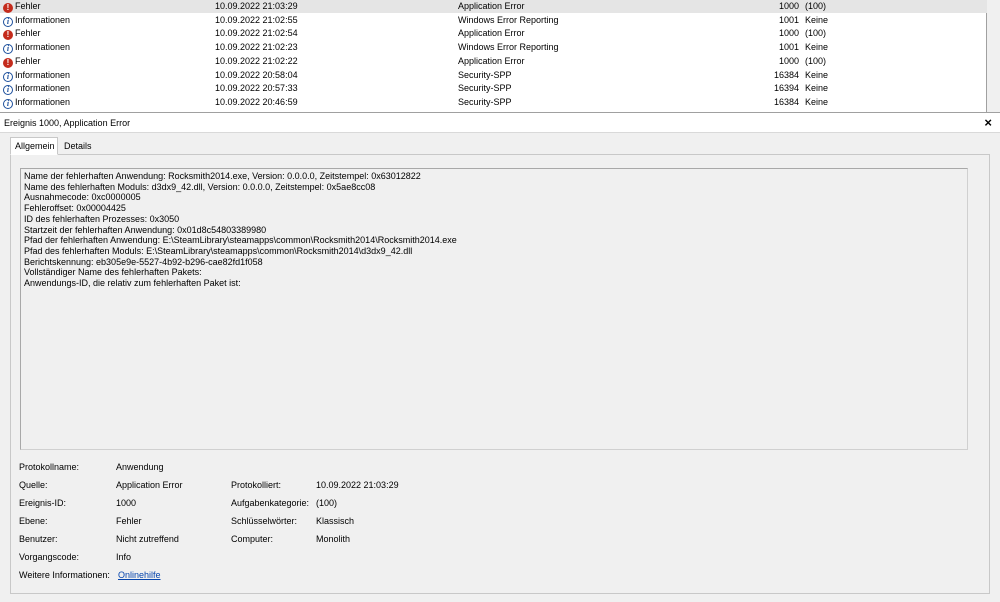  What do you see at coordinates (33, 485) in the screenshot?
I see `source-label: Quelle:` at bounding box center [33, 485].